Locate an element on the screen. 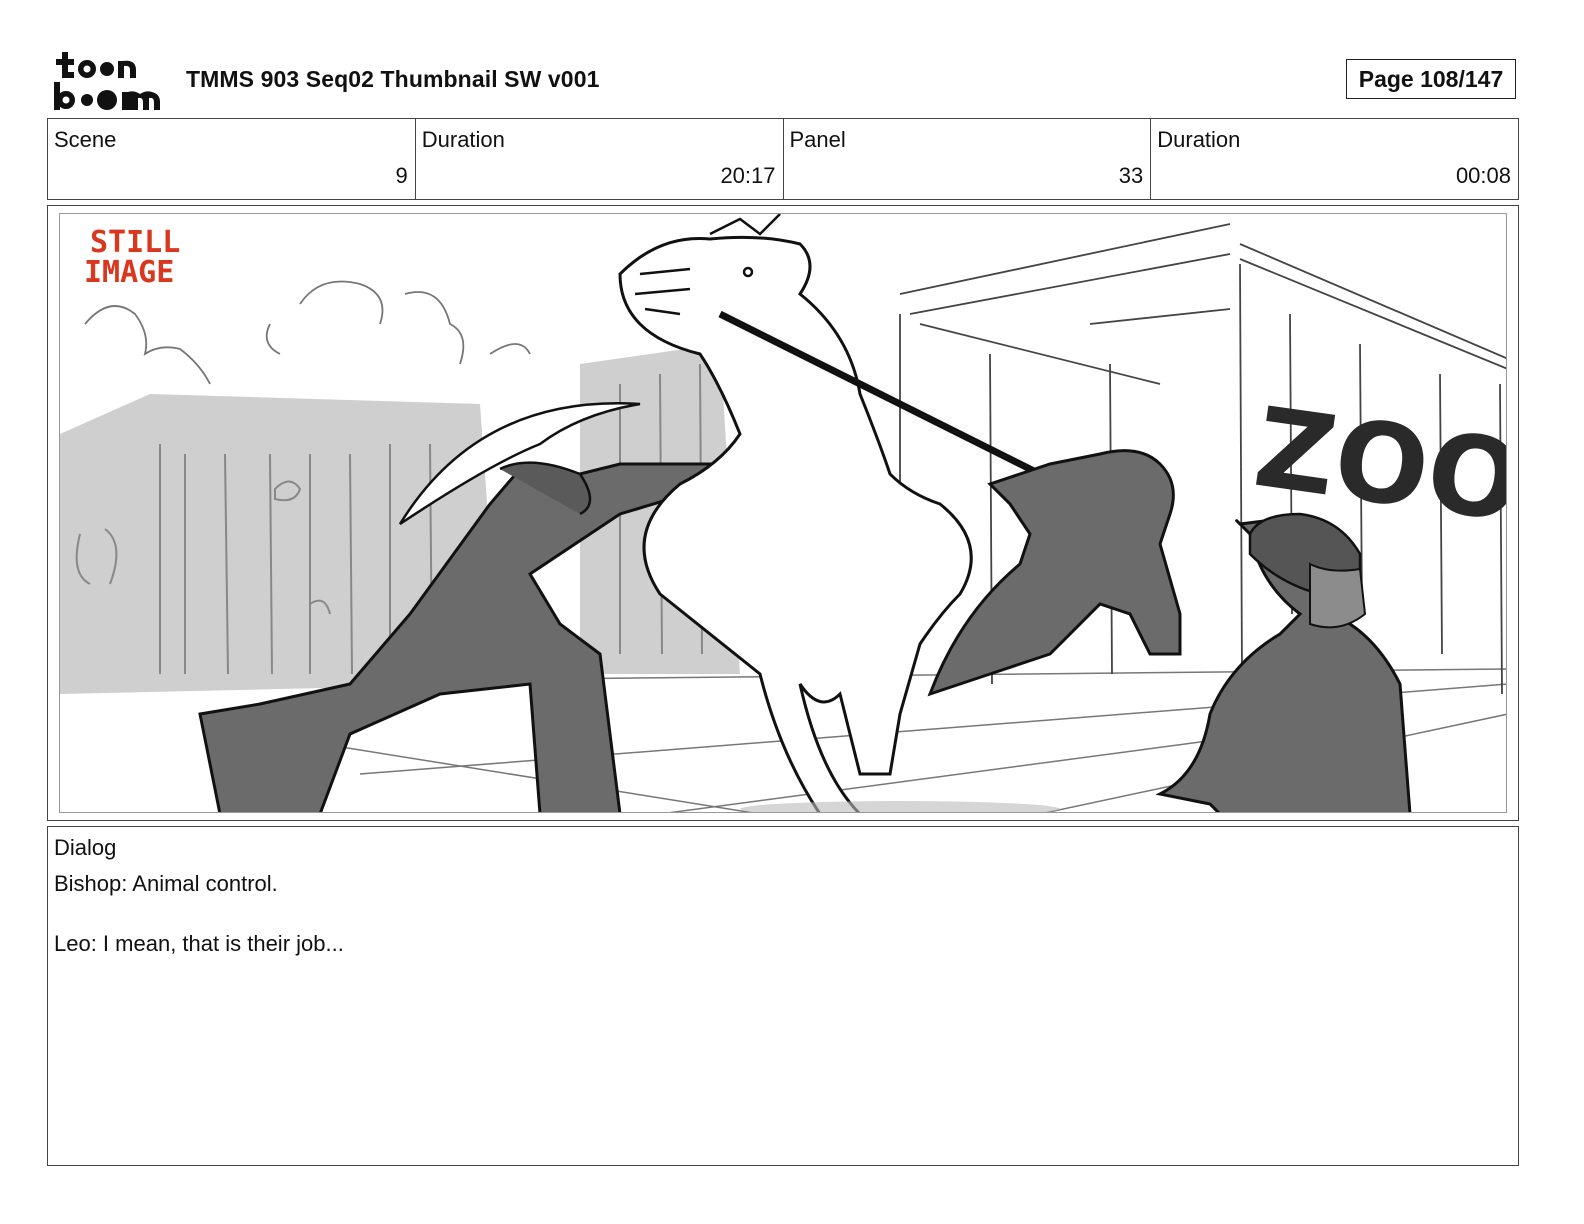  panel-duration-label: Duration is located at coordinates (1199, 139).